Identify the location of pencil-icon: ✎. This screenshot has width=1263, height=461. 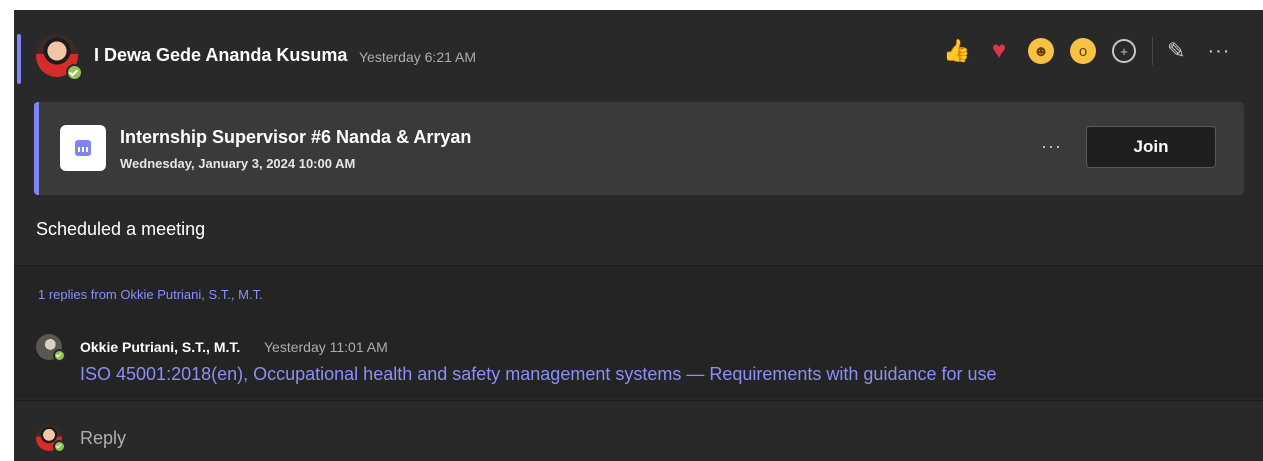
(1176, 51).